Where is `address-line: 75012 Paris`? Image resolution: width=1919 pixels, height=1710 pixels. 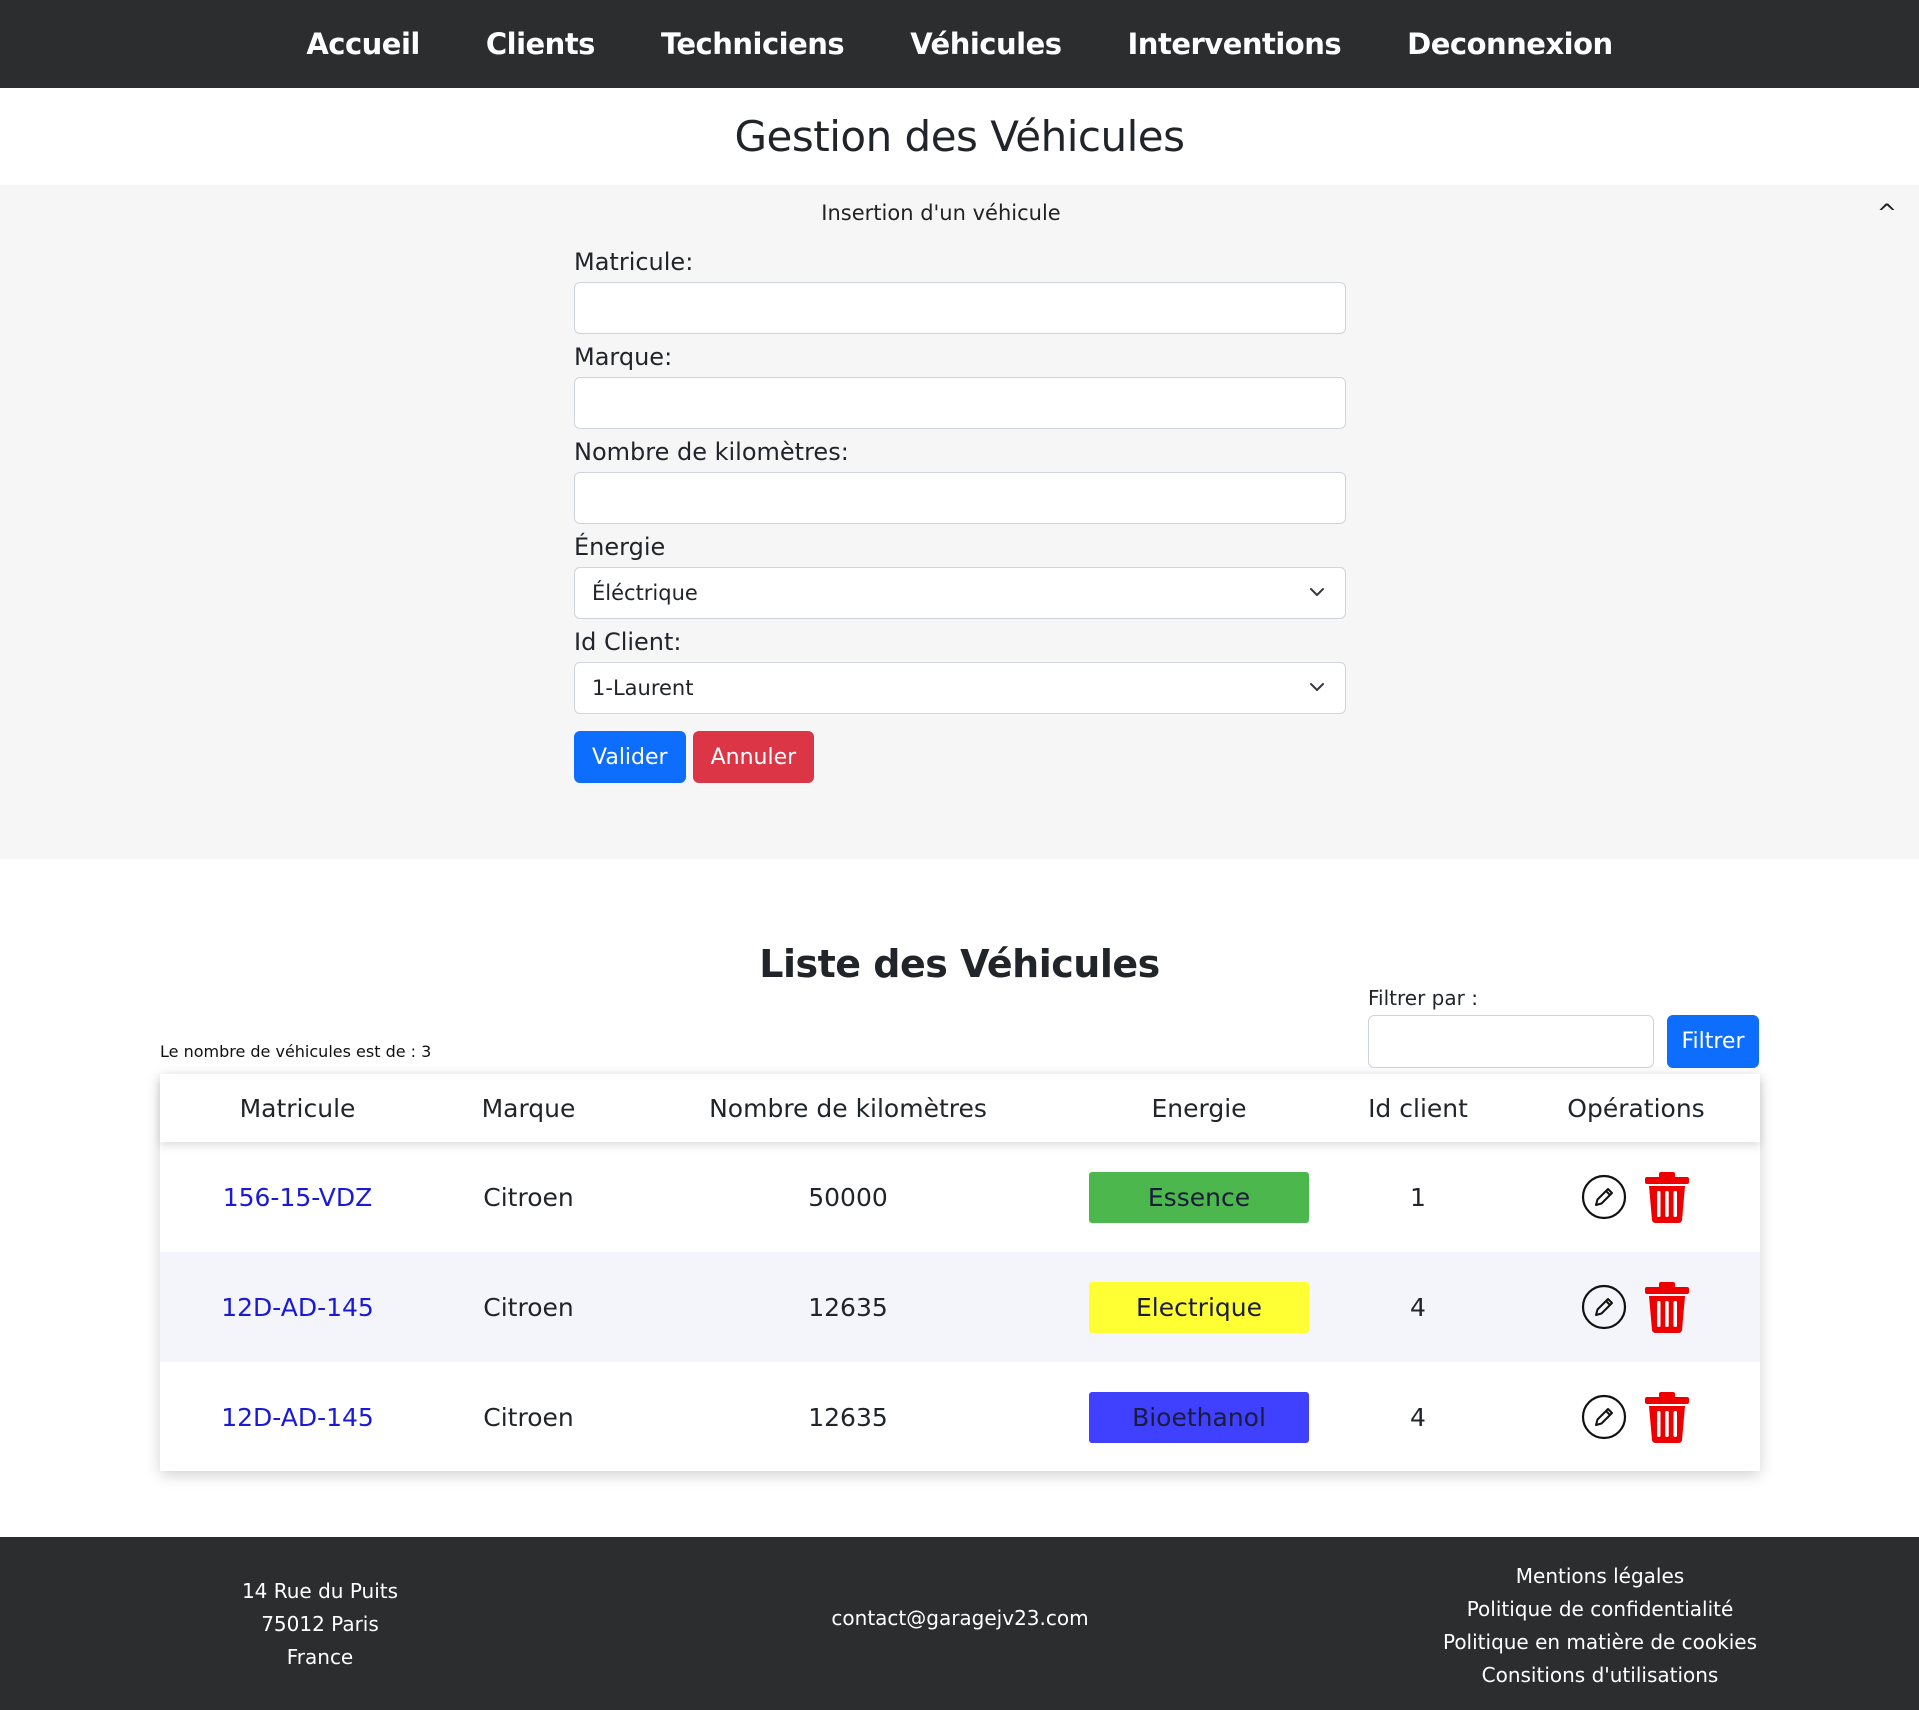
address-line: 75012 Paris is located at coordinates (320, 1624).